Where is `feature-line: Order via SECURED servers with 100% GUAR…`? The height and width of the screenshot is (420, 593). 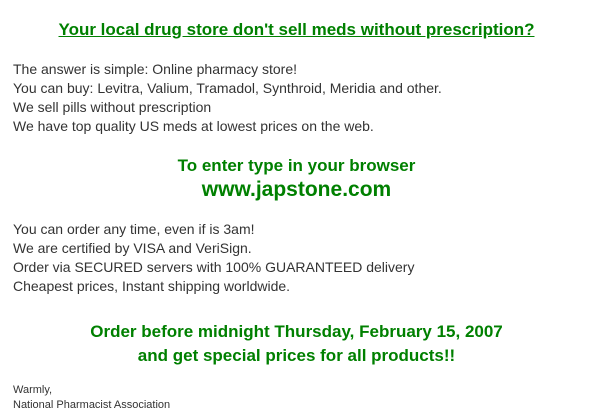
feature-line: Order via SECURED servers with 100% GUAR… is located at coordinates (214, 267).